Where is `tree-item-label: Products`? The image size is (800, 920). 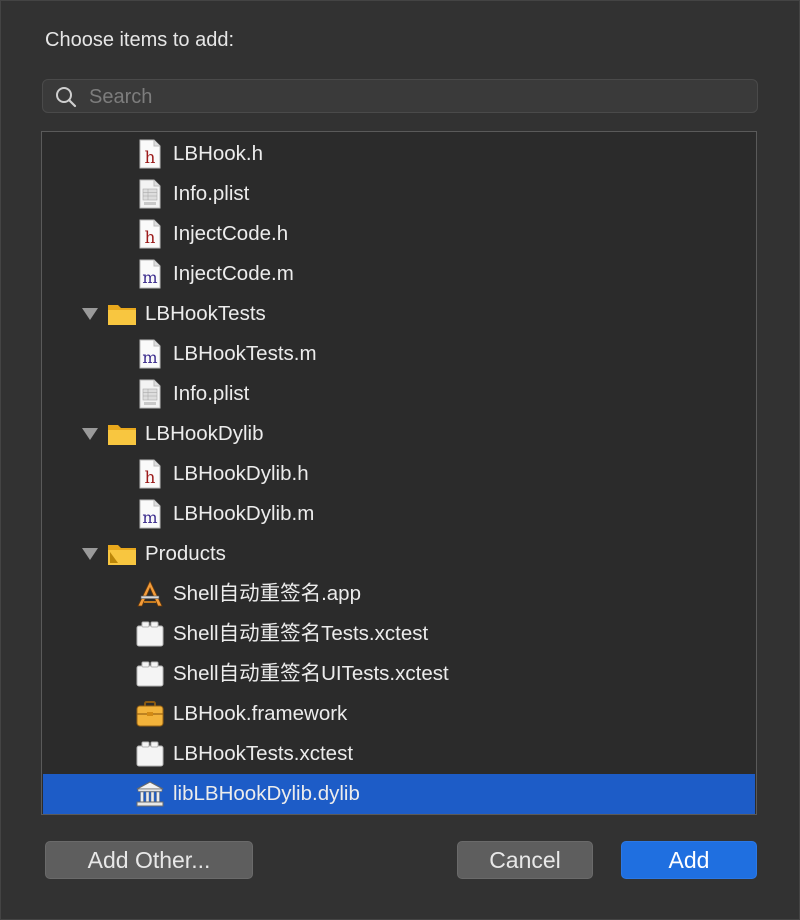 tree-item-label: Products is located at coordinates (185, 553).